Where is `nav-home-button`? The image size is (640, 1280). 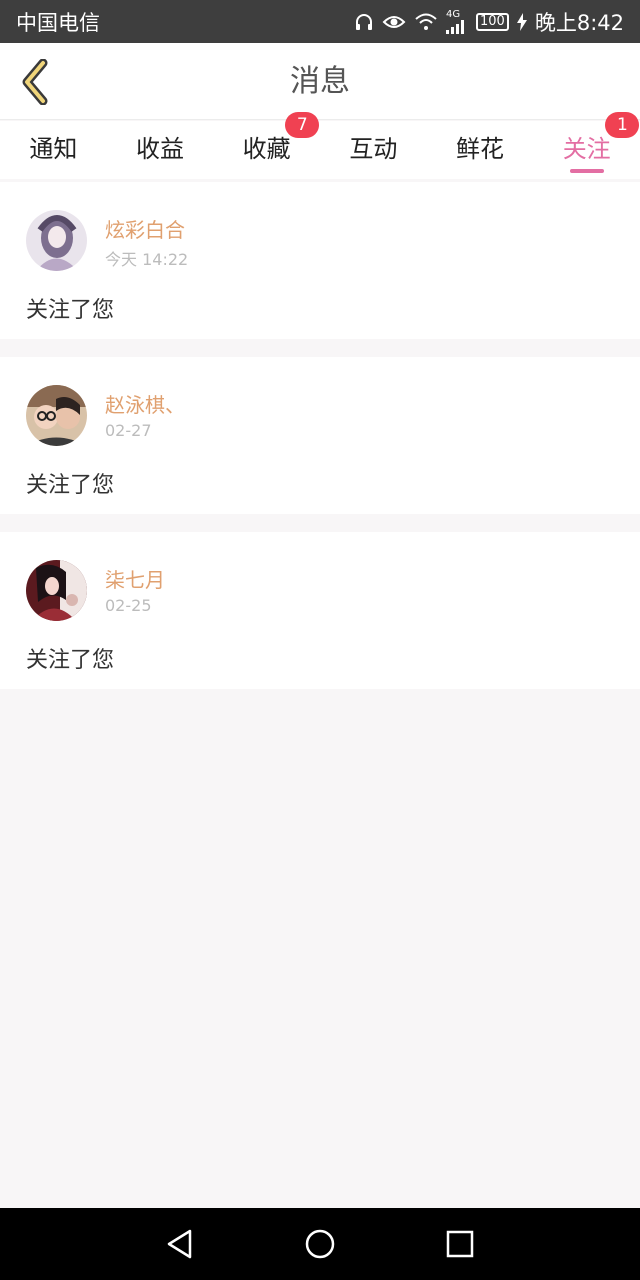 nav-home-button is located at coordinates (320, 1244).